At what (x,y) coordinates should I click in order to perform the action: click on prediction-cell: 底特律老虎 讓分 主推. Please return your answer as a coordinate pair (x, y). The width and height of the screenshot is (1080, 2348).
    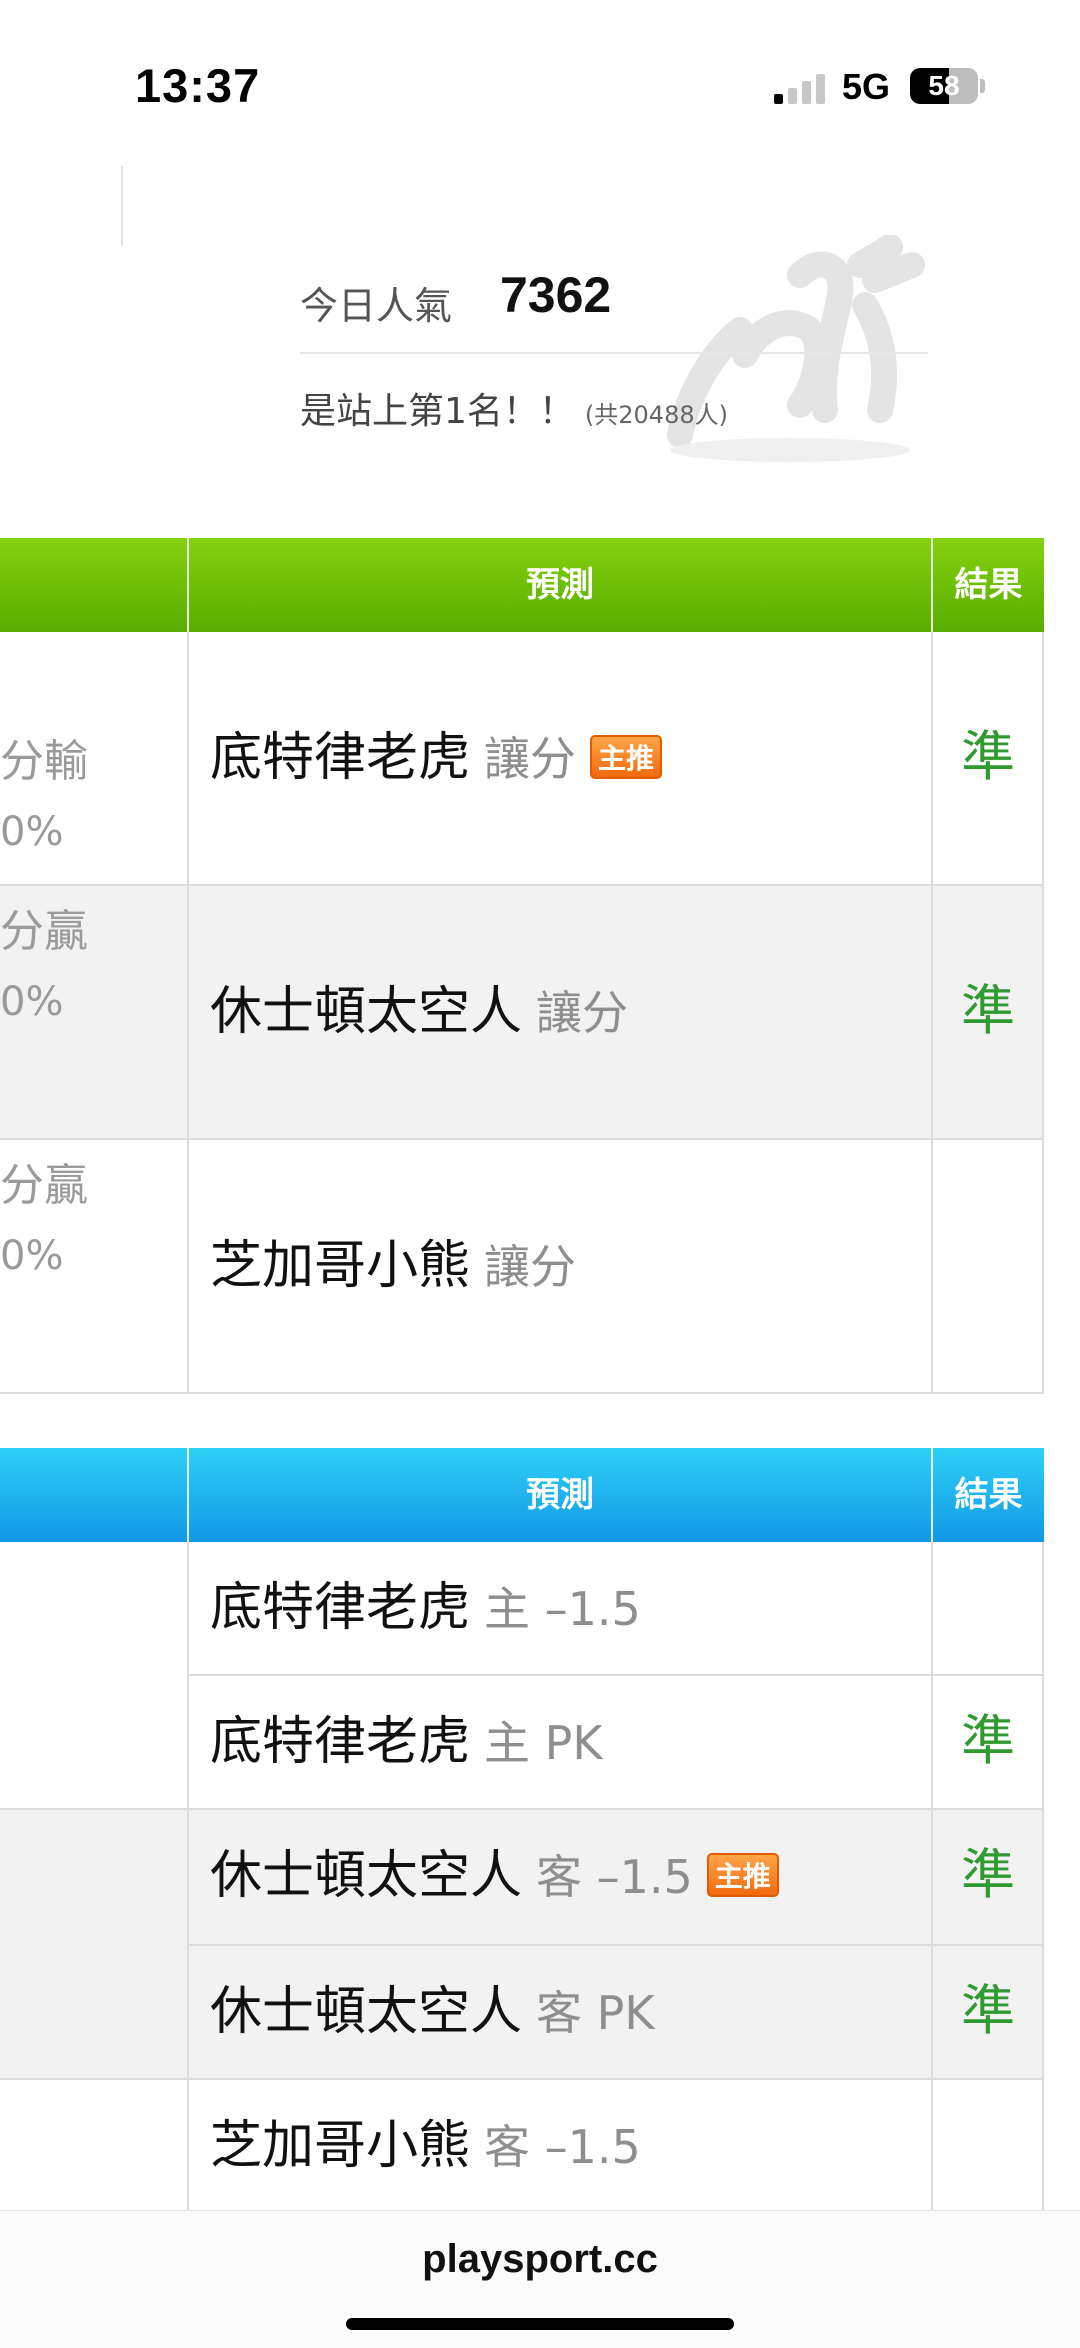
    Looking at the image, I should click on (436, 759).